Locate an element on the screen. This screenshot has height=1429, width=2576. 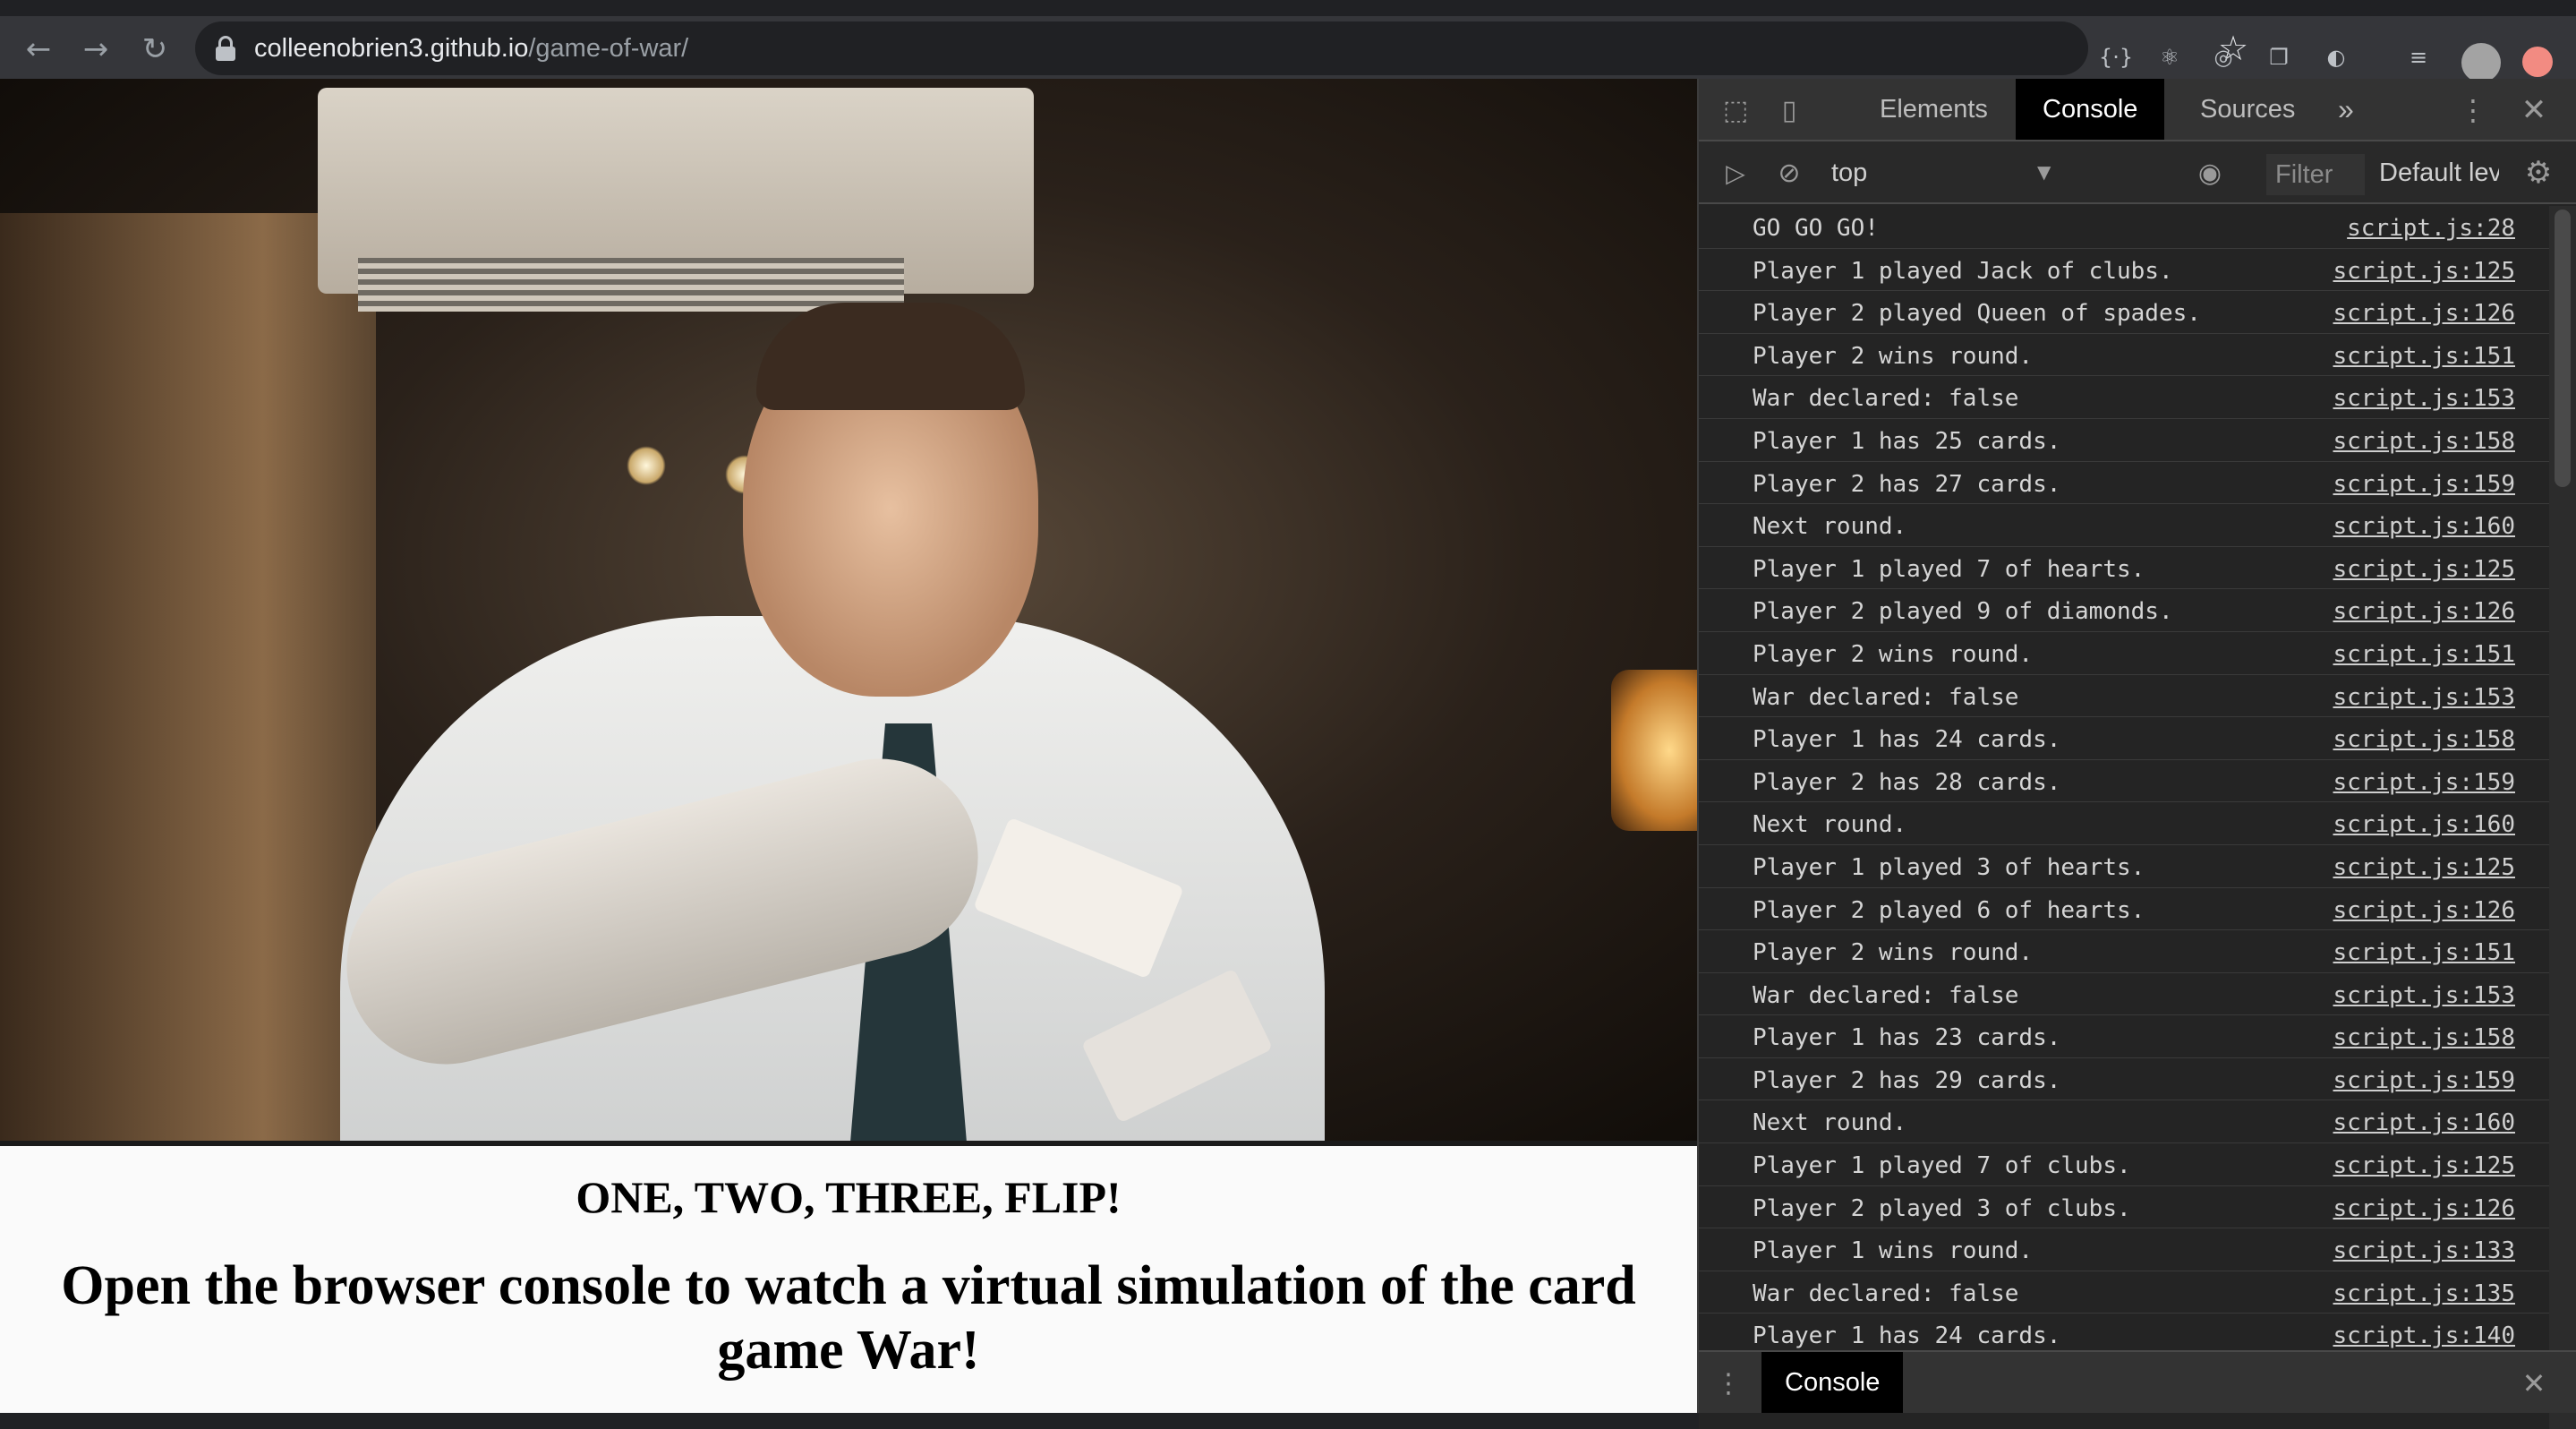
address-bar: colleenobrien3.github.io/game-of-war/ ☆ is located at coordinates (1221, 48).